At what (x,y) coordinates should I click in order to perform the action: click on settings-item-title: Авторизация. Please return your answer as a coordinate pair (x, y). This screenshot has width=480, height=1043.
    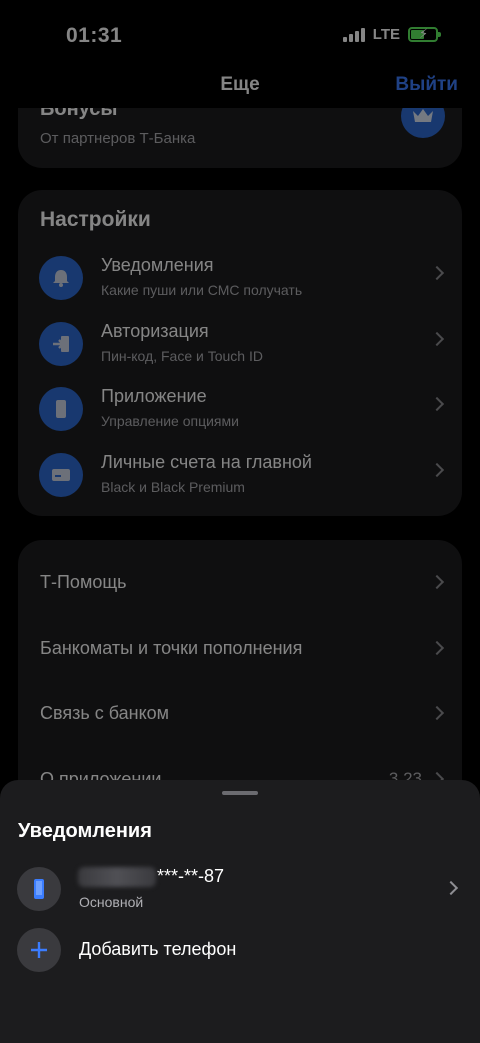
    Looking at the image, I should click on (155, 330).